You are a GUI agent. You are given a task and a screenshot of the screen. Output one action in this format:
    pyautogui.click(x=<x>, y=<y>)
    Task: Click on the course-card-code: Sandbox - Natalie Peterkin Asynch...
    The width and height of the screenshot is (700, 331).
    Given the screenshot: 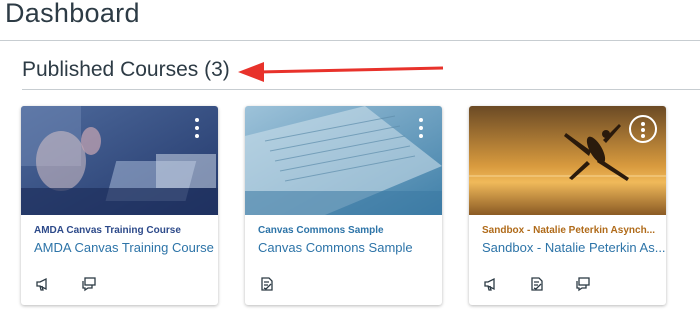 What is the action you would take?
    pyautogui.click(x=568, y=230)
    